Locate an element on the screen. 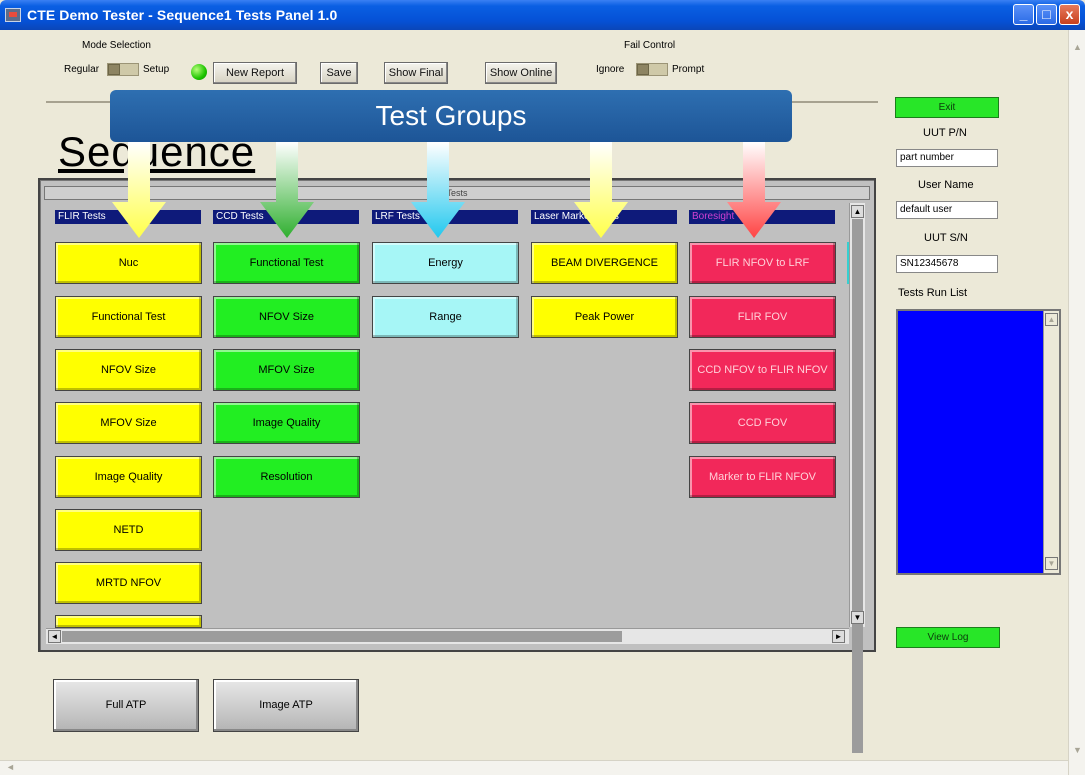 This screenshot has height=775, width=1085. arrow-lrf-icon is located at coordinates (438, 190).